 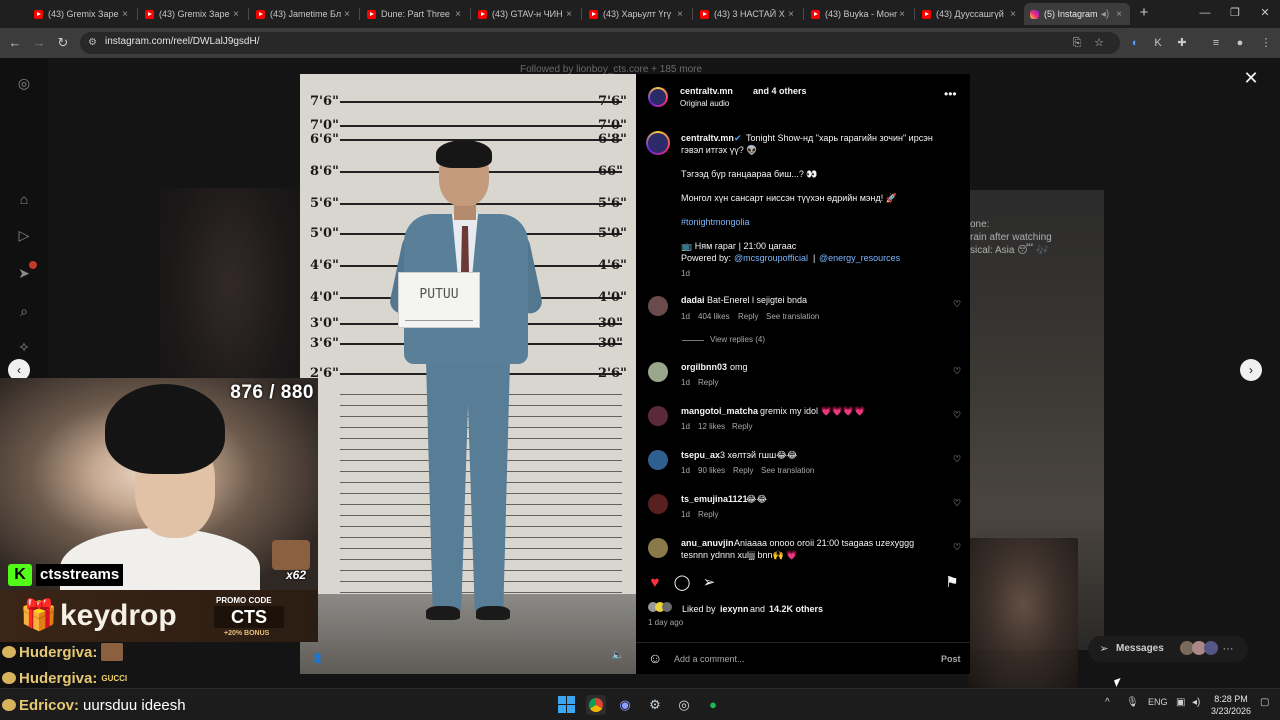 What do you see at coordinates (26, 271) in the screenshot?
I see `direct-icon: ➤` at bounding box center [26, 271].